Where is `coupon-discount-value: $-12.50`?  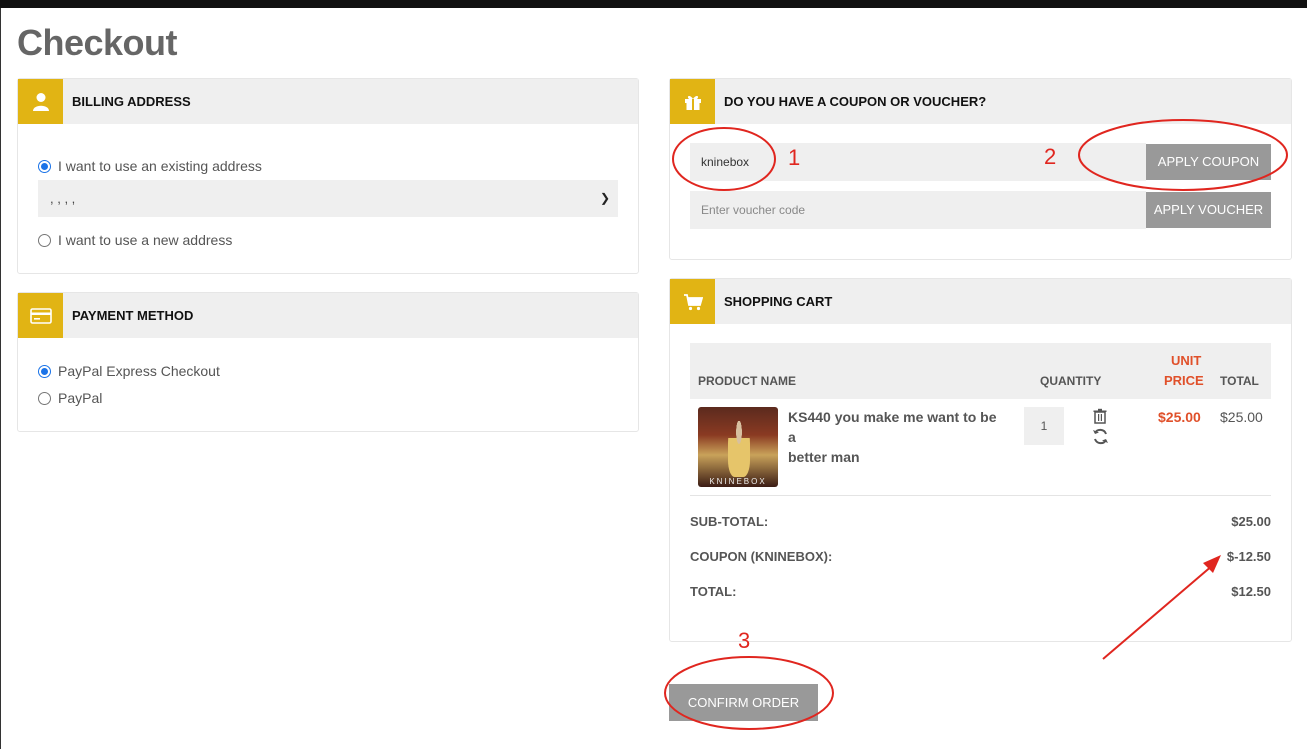 coupon-discount-value: $-12.50 is located at coordinates (1248, 556).